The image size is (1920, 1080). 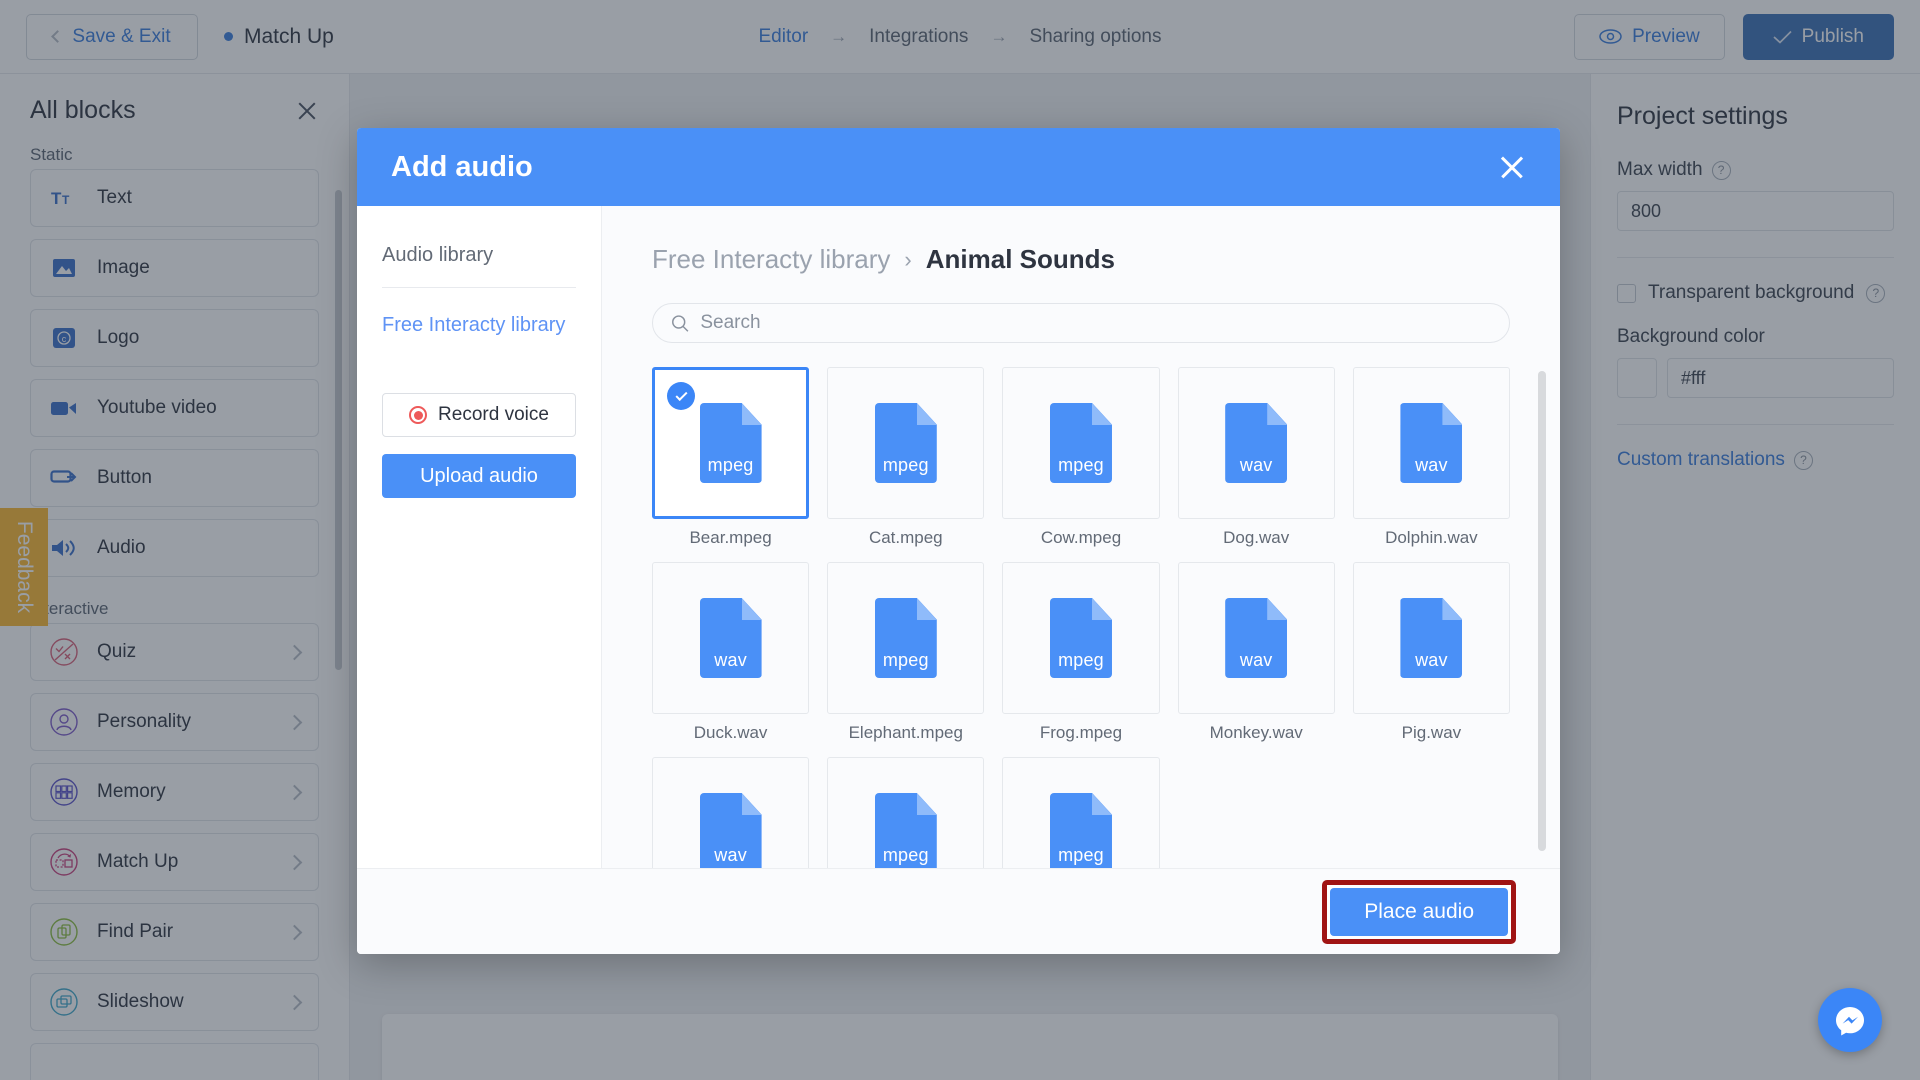 I want to click on close-icon, so click(x=1512, y=167).